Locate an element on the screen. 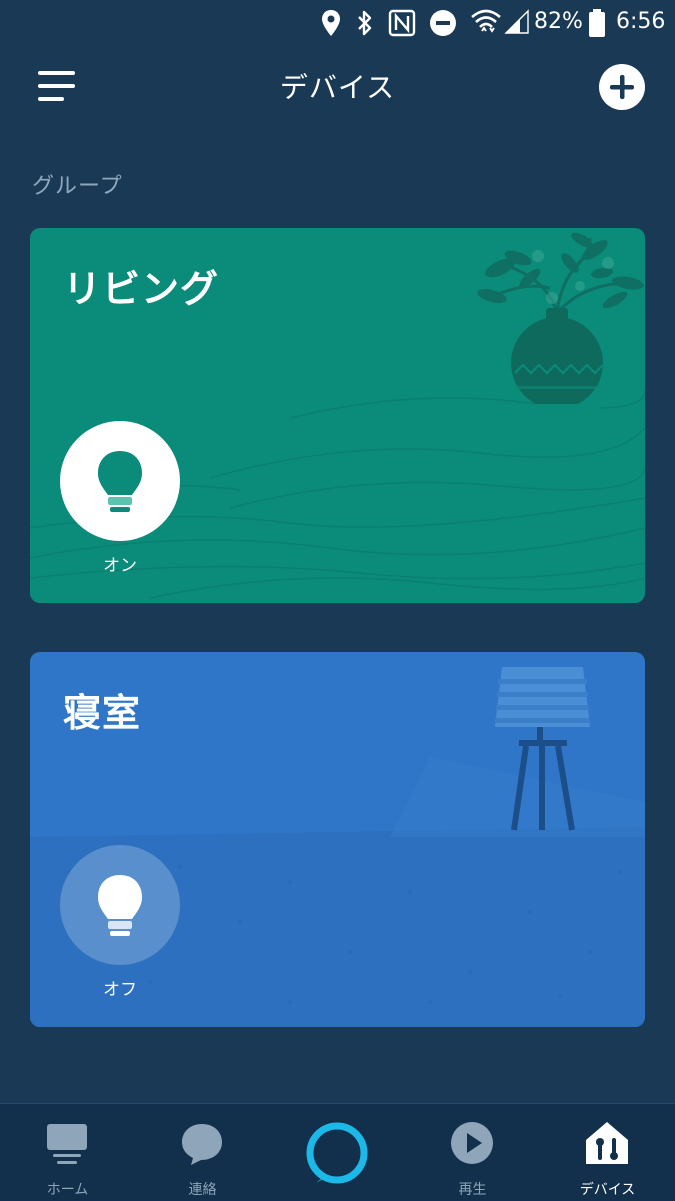 The image size is (675, 1201). light-toggle-off is located at coordinates (120, 905).